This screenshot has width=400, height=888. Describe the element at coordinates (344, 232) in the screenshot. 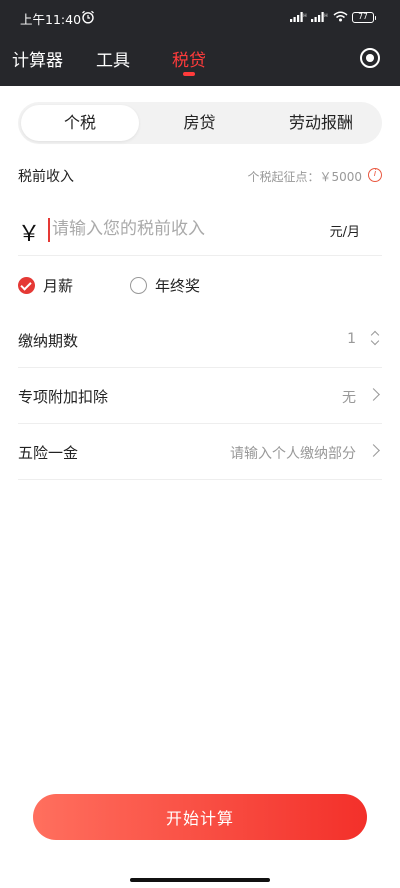

I see `income-unit: 元/月` at that location.